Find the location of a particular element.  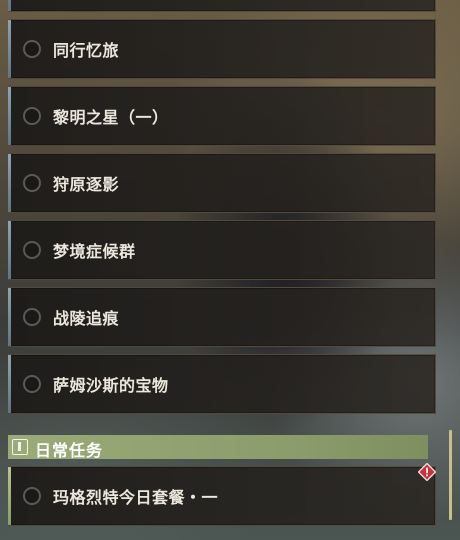

quest-title: 萨姆沙斯的宝物 is located at coordinates (111, 385).